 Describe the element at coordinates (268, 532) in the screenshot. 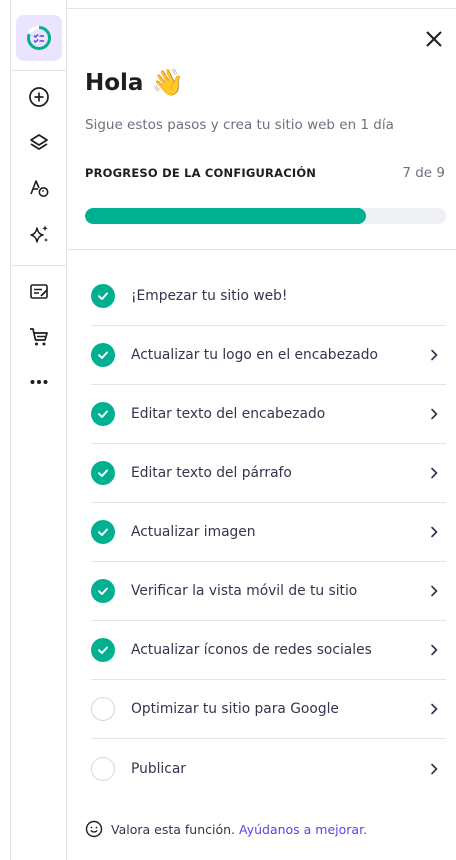

I see `checklist-step: Actualizar imagen` at that location.